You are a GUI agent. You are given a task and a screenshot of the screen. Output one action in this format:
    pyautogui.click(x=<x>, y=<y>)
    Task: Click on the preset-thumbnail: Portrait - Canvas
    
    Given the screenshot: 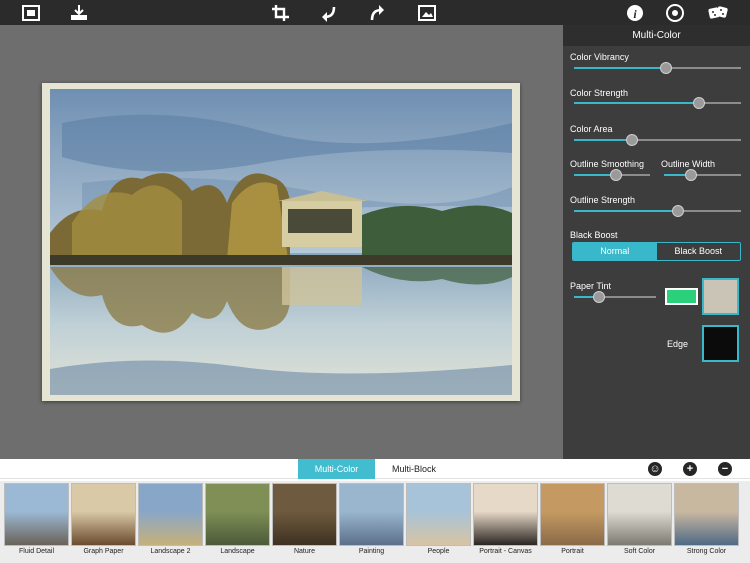 What is the action you would take?
    pyautogui.click(x=505, y=523)
    